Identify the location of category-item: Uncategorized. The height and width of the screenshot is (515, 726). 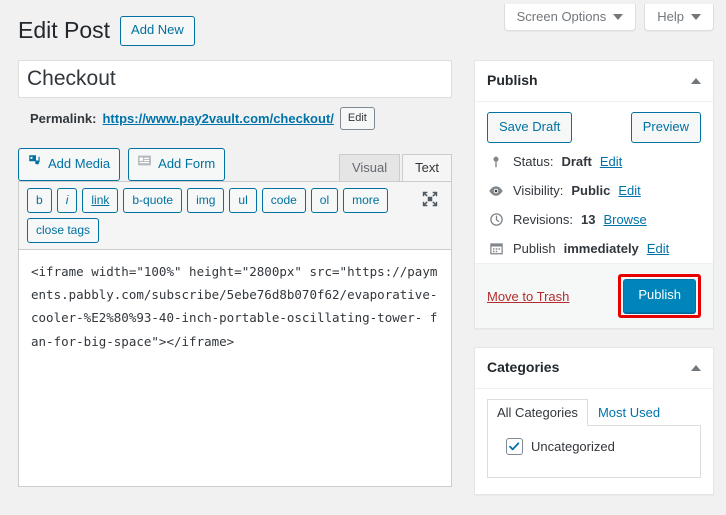
(594, 446).